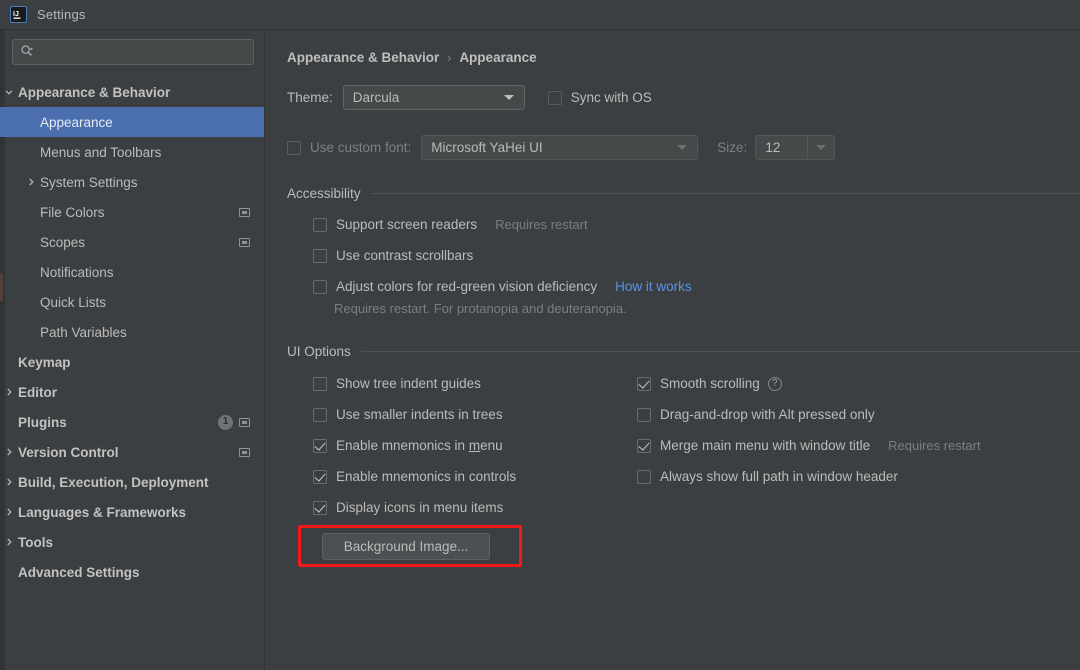 The image size is (1080, 670). What do you see at coordinates (132, 542) in the screenshot?
I see `sidebar-item-tools: Tools` at bounding box center [132, 542].